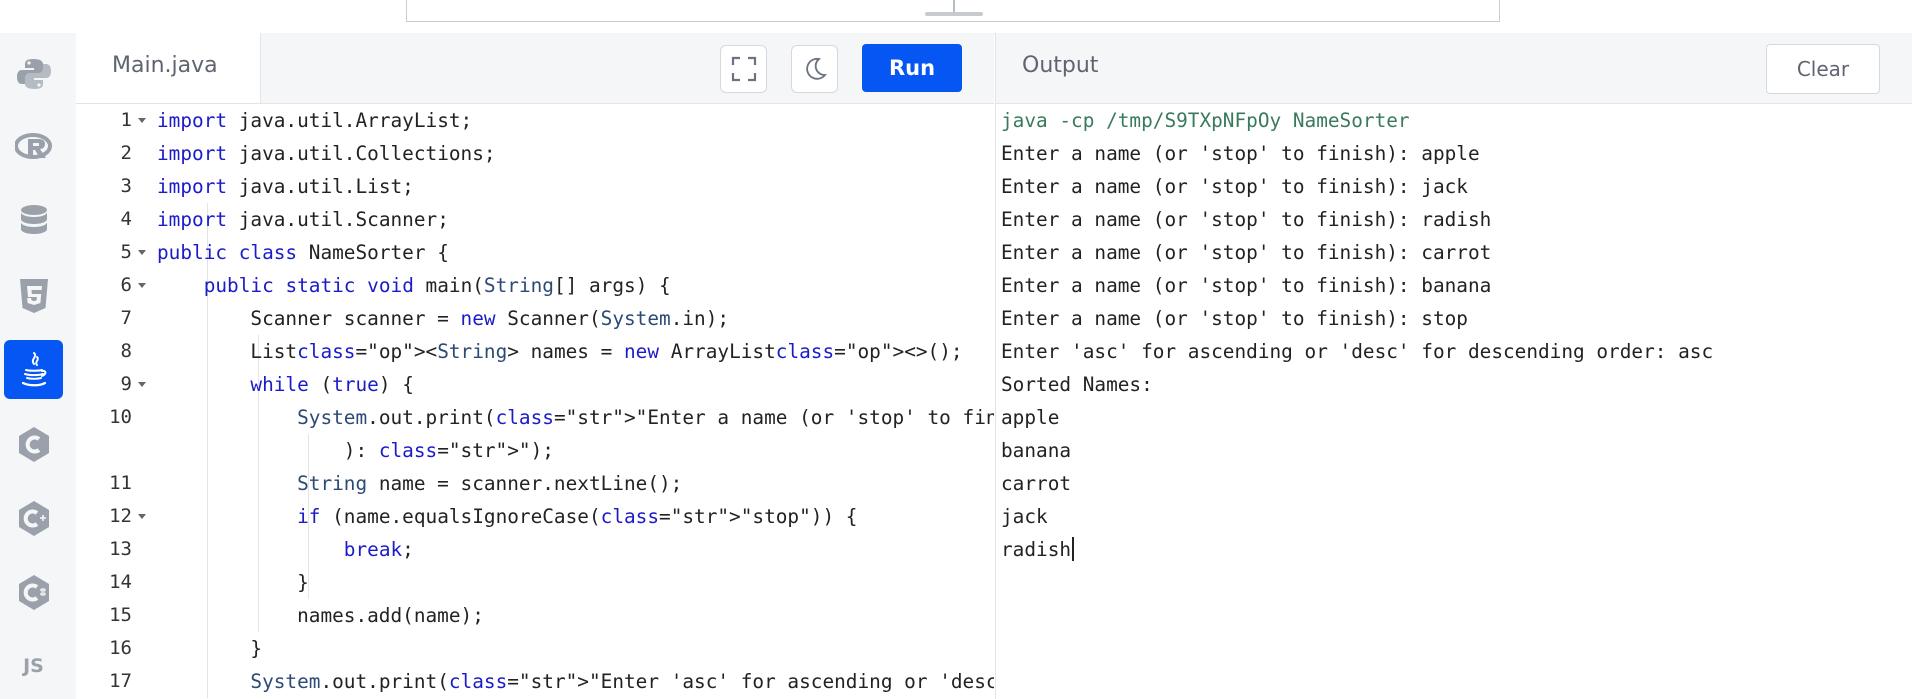 This screenshot has width=1912, height=699. I want to click on output-line: carrot, so click(1036, 483).